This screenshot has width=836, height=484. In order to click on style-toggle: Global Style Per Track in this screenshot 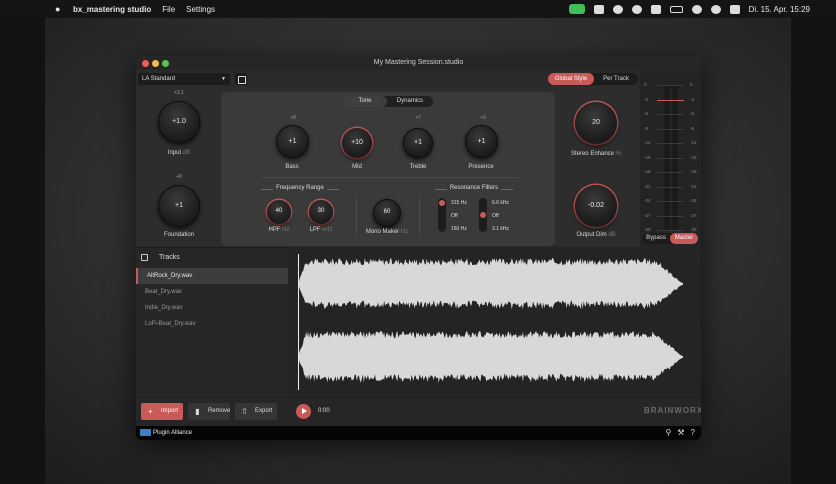, I will do `click(593, 79)`.